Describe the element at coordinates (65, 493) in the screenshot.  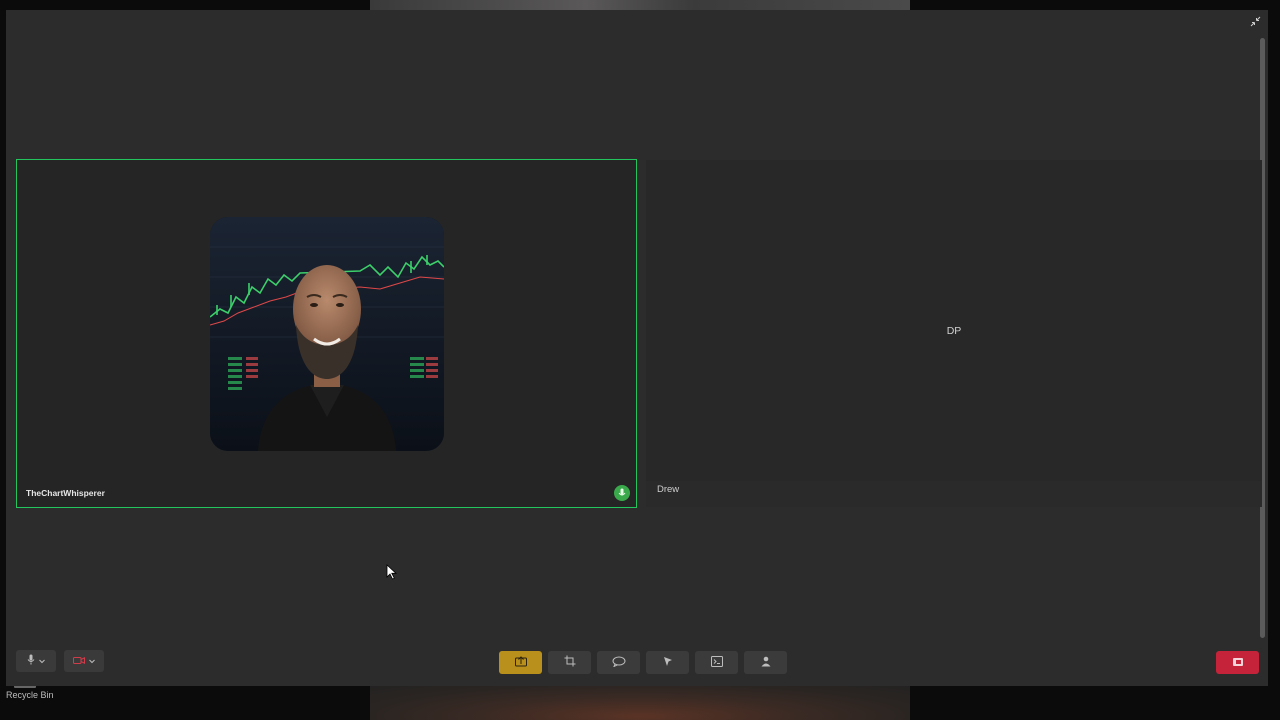
I see `participant-name: TheChartWhisperer` at that location.